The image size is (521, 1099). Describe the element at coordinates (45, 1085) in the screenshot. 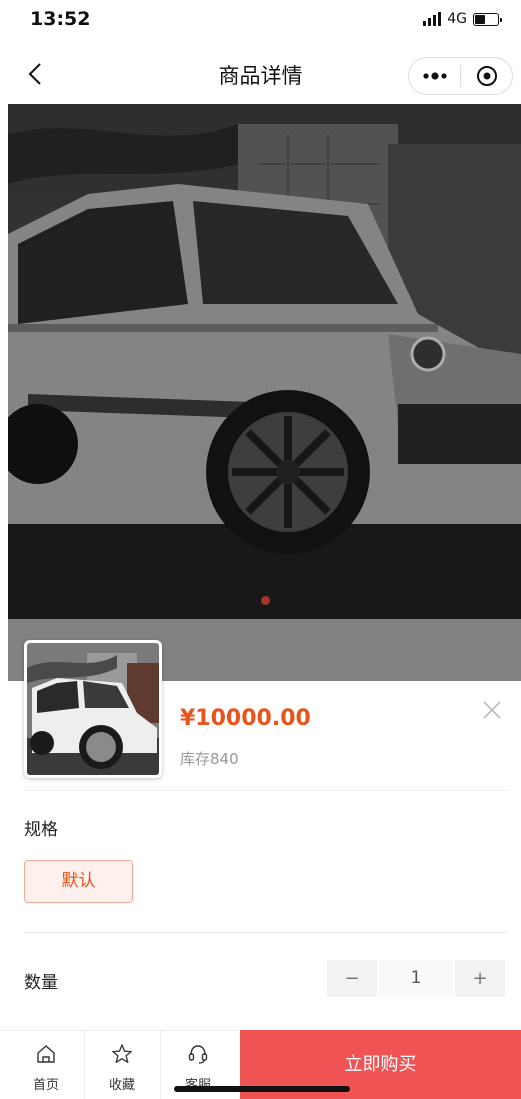

I see `tab-home-label: 首页` at that location.